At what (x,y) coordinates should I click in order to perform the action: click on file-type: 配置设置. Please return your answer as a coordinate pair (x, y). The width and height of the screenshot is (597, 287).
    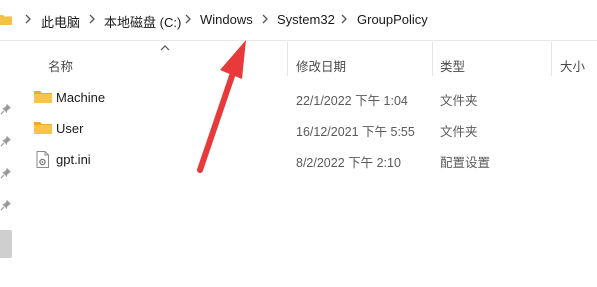
    Looking at the image, I should click on (465, 163).